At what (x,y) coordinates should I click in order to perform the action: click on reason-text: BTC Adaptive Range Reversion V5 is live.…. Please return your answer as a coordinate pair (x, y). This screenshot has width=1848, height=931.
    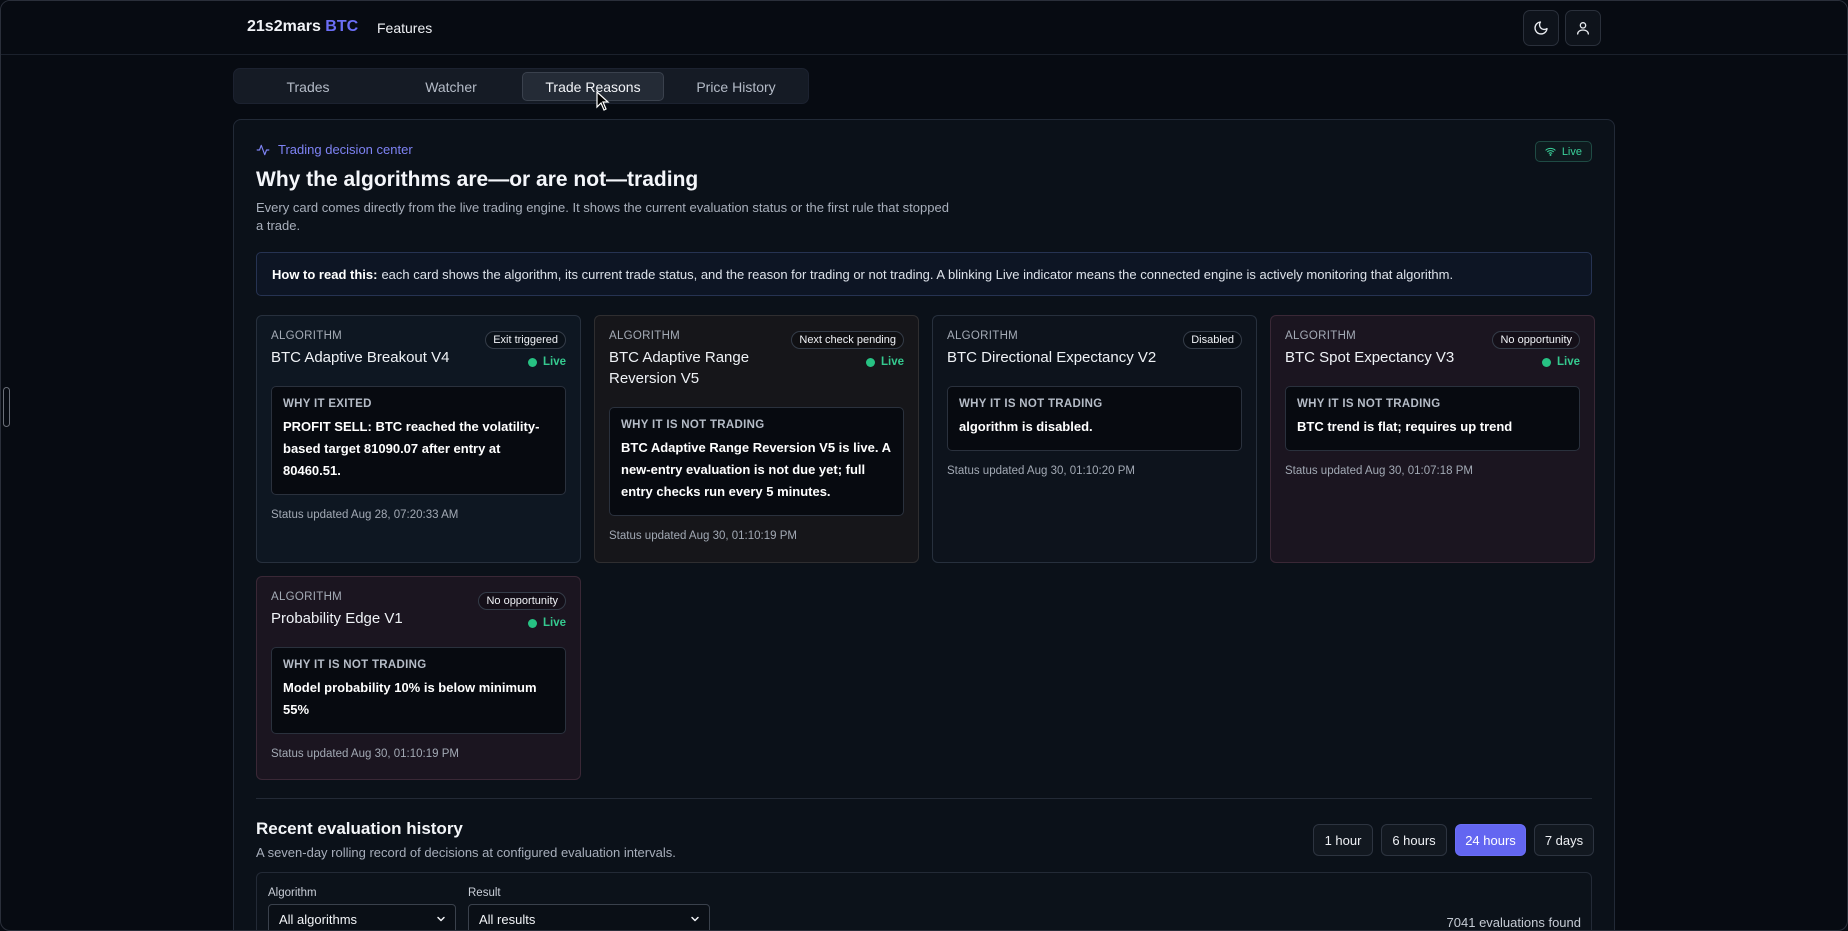
    Looking at the image, I should click on (756, 469).